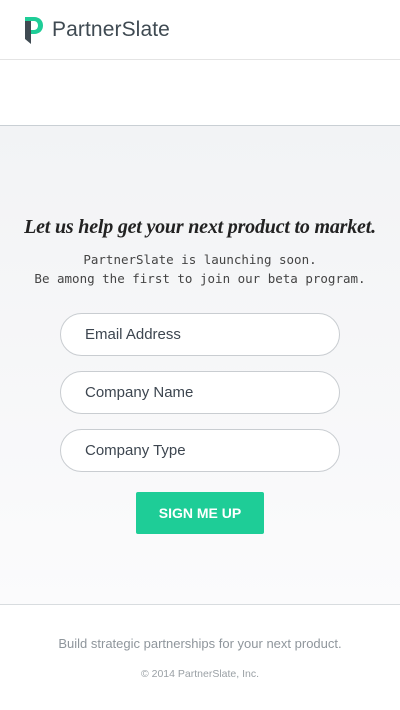 This screenshot has height=710, width=400. I want to click on company-type-input, so click(200, 450).